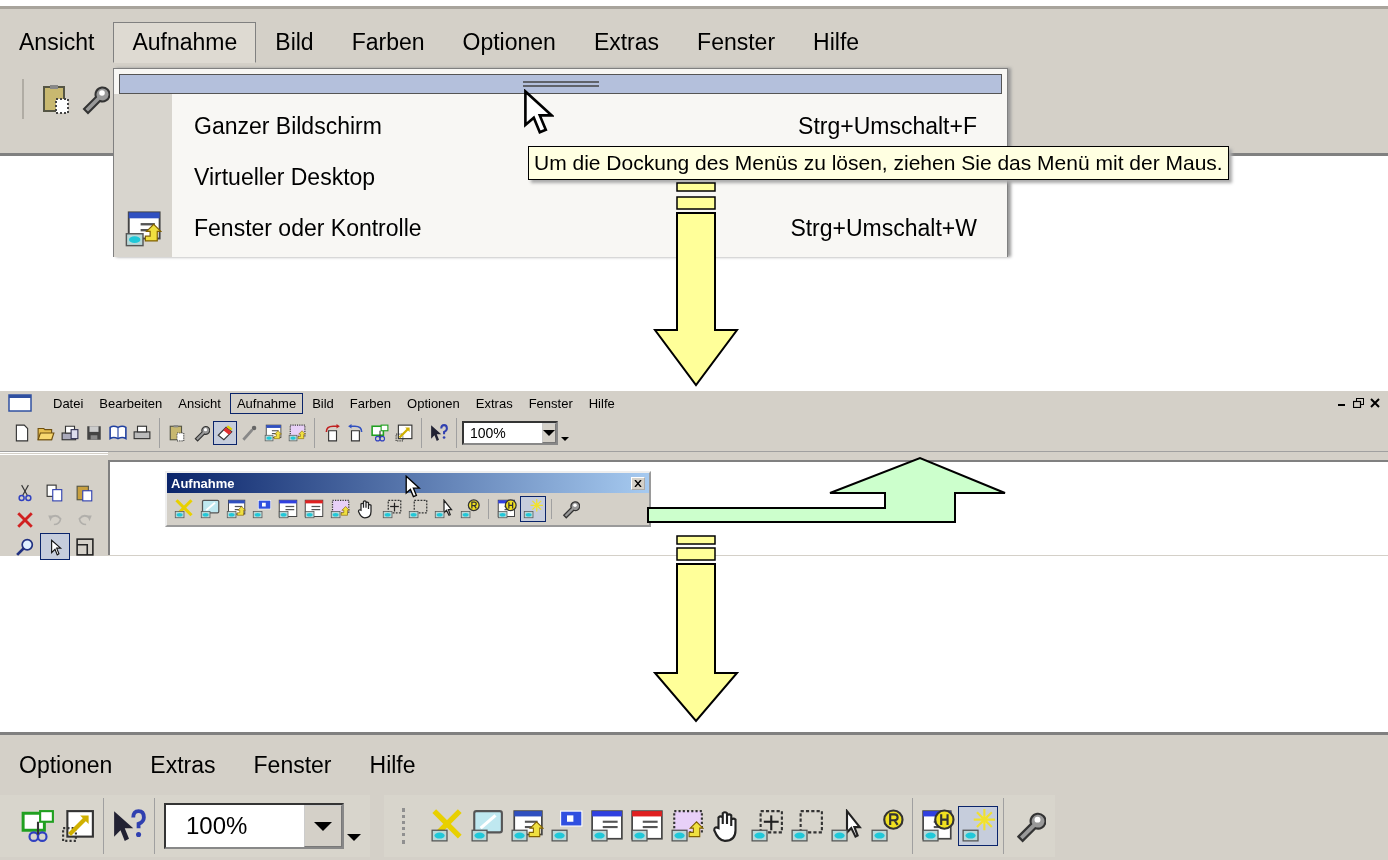 This screenshot has width=1388, height=860. What do you see at coordinates (55, 492) in the screenshot?
I see `copy-icon` at bounding box center [55, 492].